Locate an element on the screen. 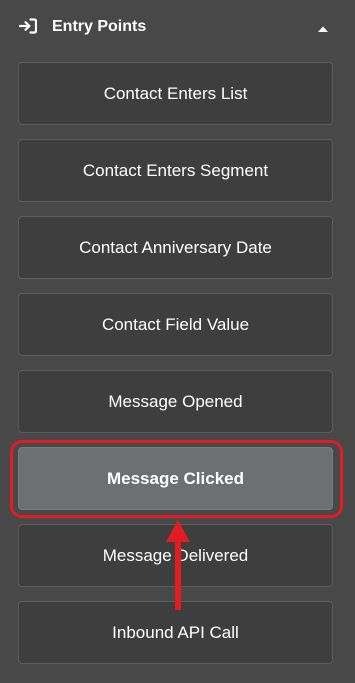 The image size is (355, 683). entry-point-label: Contact Enters List is located at coordinates (175, 93).